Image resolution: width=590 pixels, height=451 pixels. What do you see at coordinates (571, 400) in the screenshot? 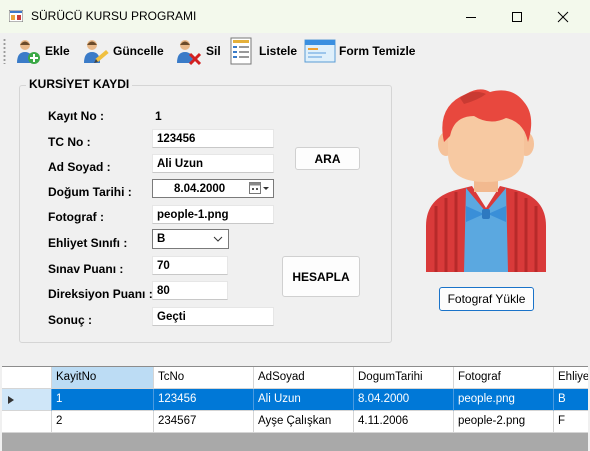
I see `cell-ehliyet: B` at bounding box center [571, 400].